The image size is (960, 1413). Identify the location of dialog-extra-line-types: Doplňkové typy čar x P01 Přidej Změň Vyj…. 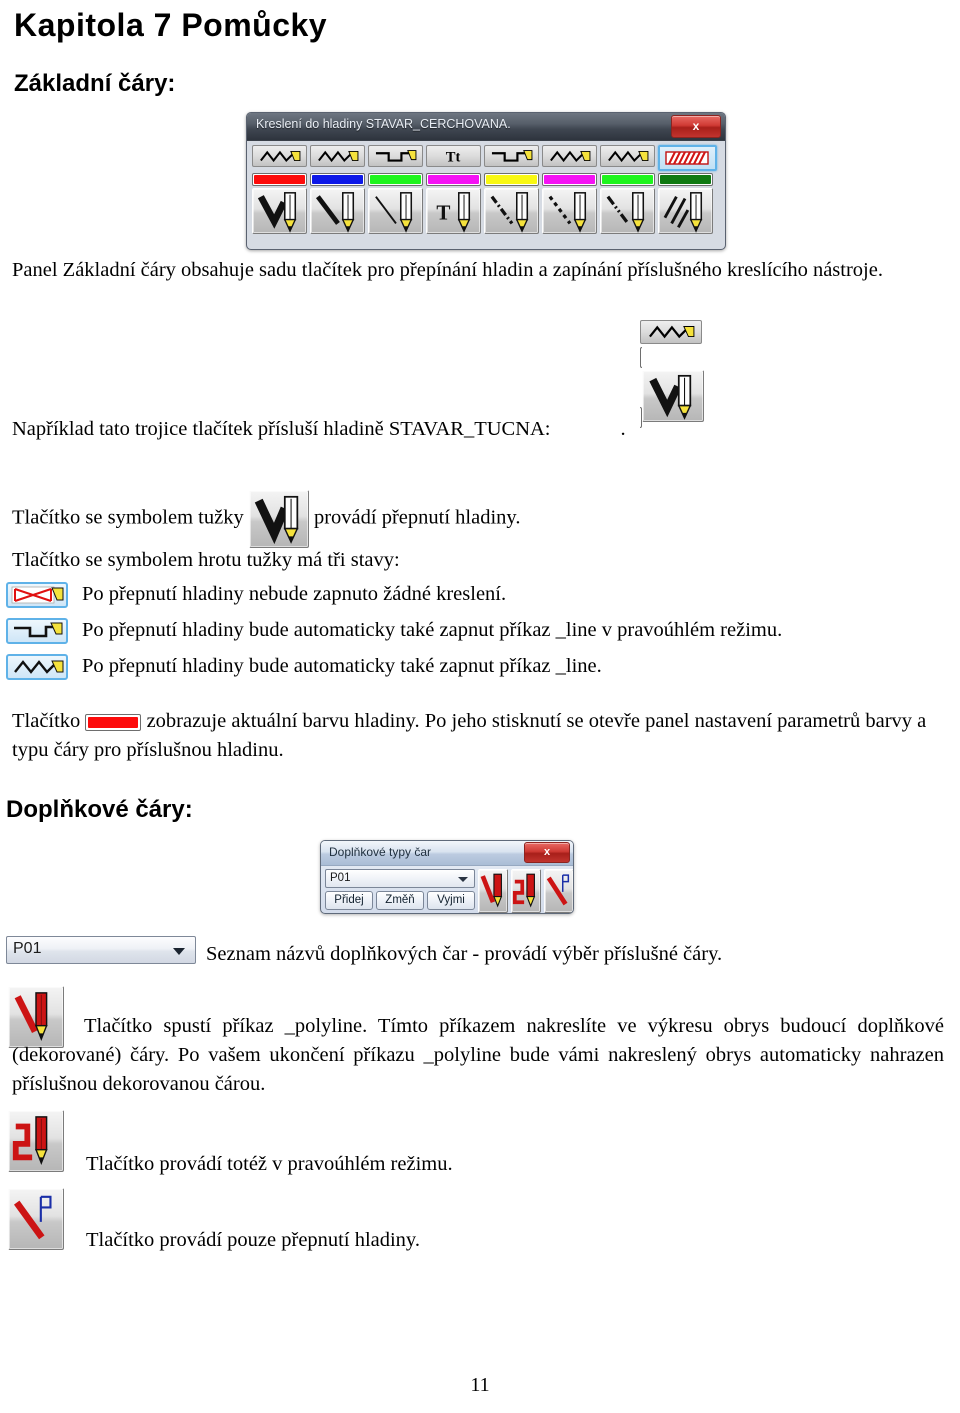
(447, 877).